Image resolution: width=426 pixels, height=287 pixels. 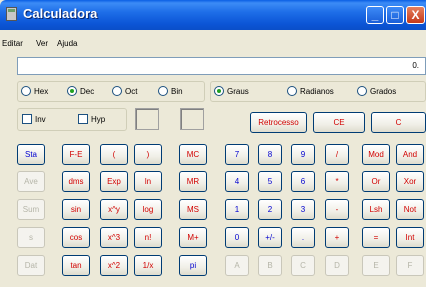 What do you see at coordinates (376, 237) in the screenshot?
I see `key-sym39: =` at bounding box center [376, 237].